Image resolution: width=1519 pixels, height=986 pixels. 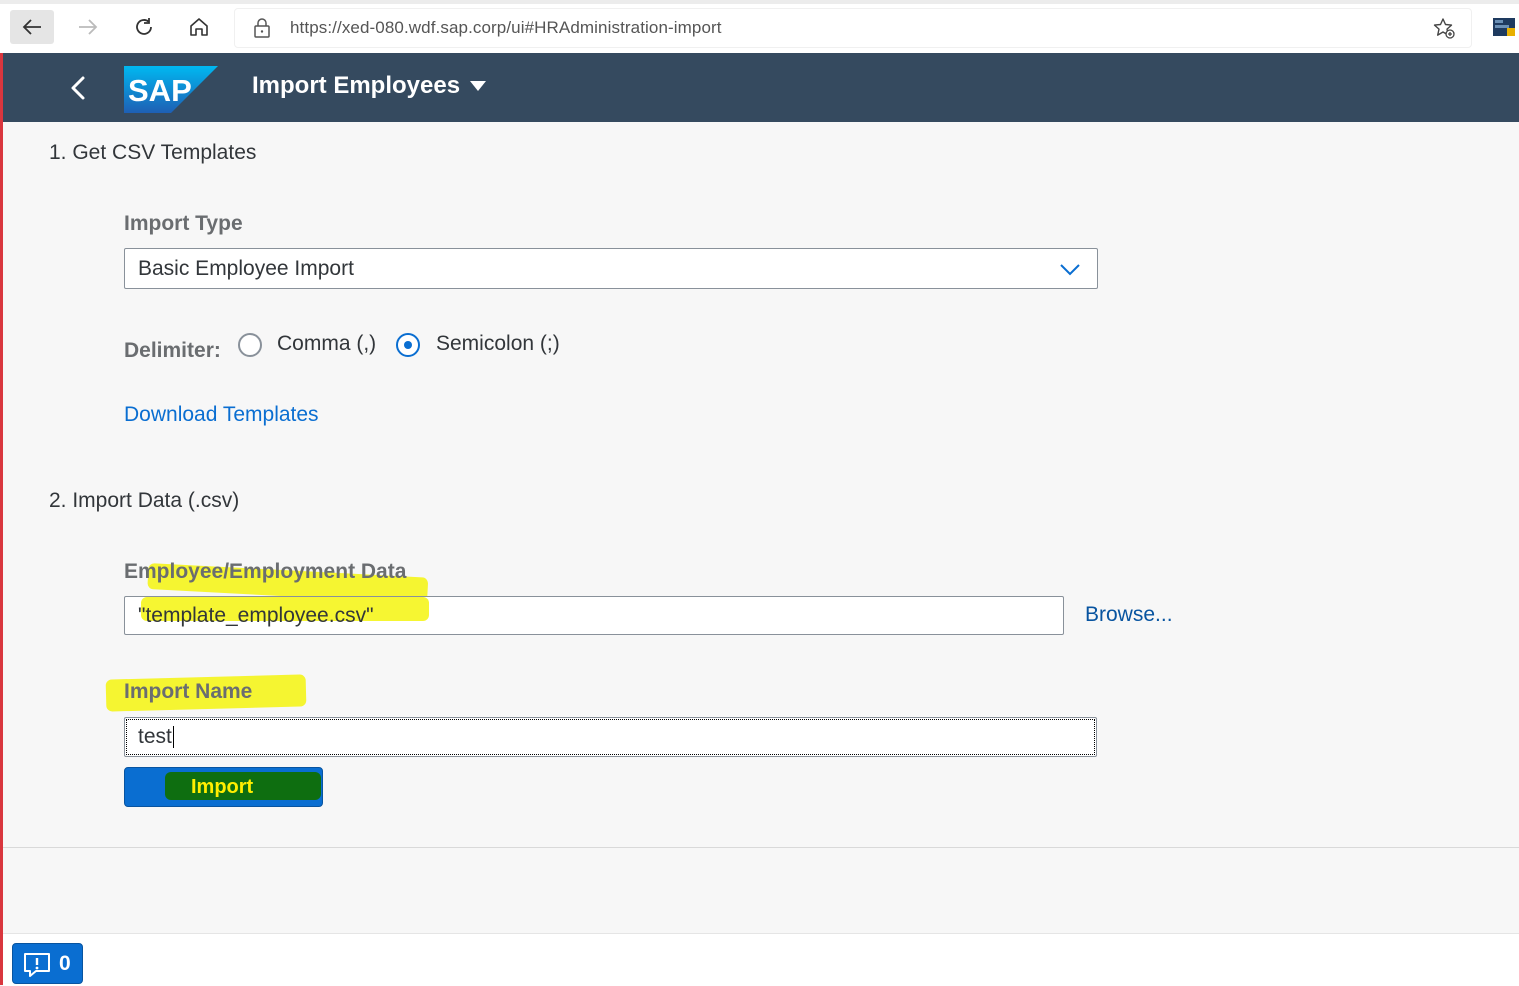 I want to click on file-path-value: "template_employee.csv", so click(x=256, y=616).